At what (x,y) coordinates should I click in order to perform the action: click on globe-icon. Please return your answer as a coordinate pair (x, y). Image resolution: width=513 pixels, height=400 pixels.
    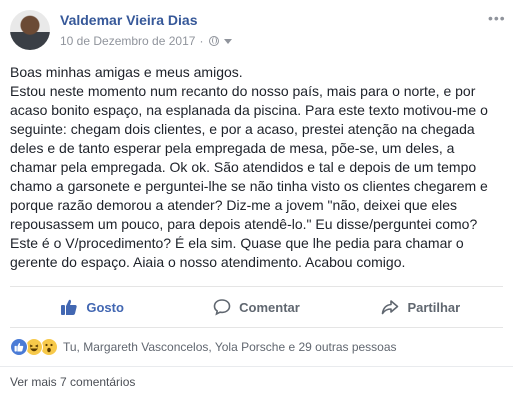
    Looking at the image, I should click on (214, 41).